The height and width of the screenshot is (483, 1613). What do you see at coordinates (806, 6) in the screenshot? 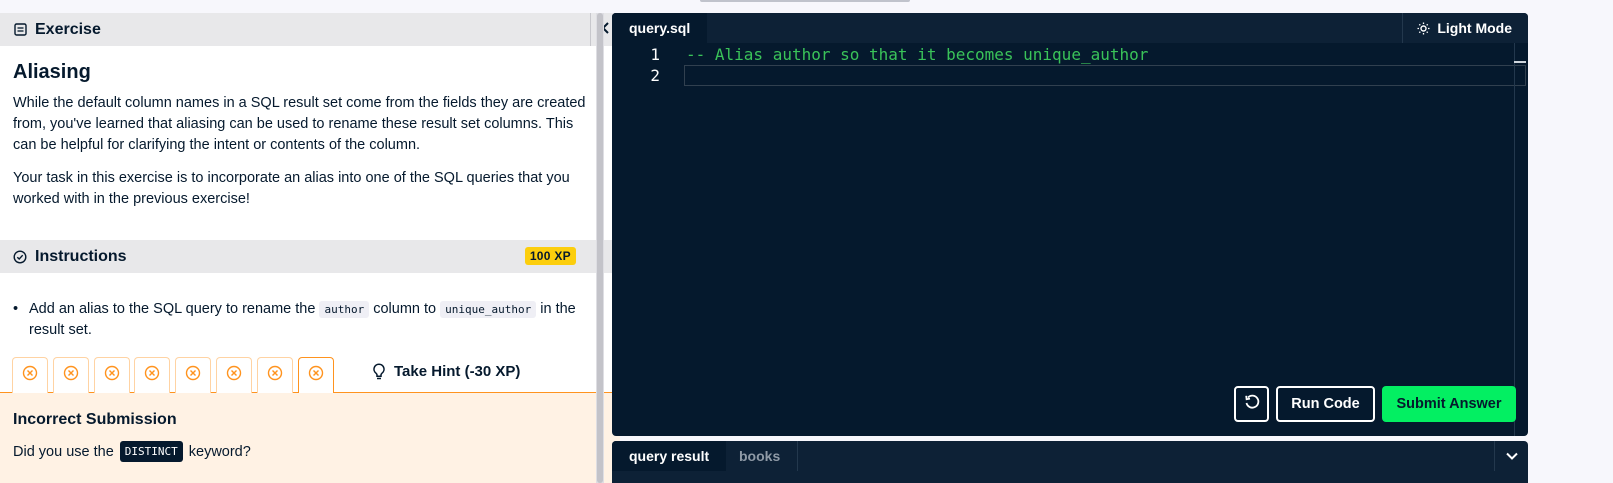
I see `top-strip` at bounding box center [806, 6].